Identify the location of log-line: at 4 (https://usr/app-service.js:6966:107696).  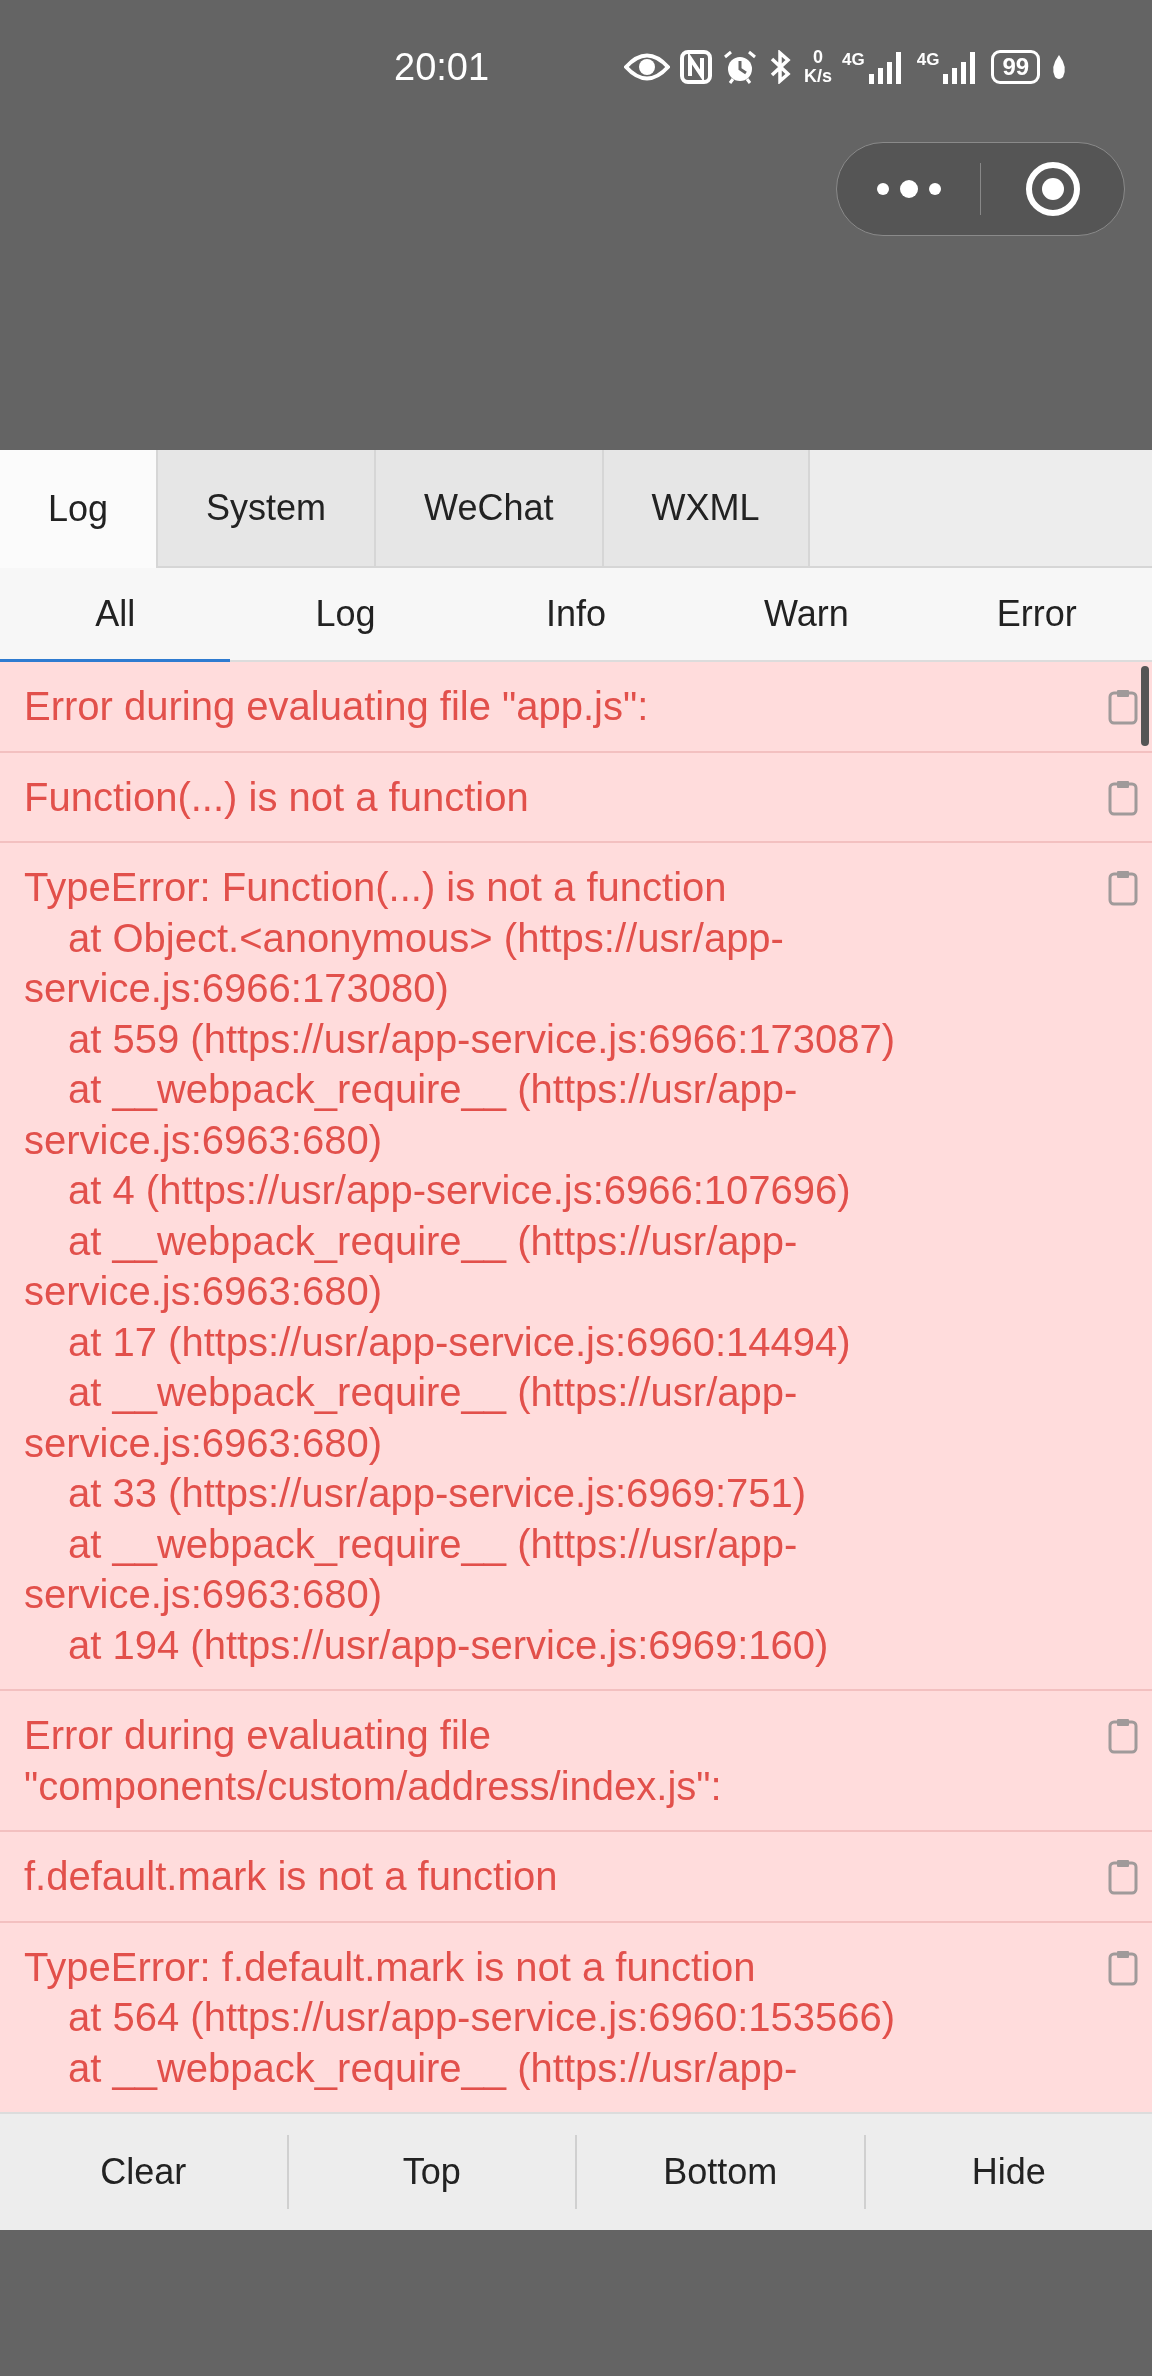
(459, 1190).